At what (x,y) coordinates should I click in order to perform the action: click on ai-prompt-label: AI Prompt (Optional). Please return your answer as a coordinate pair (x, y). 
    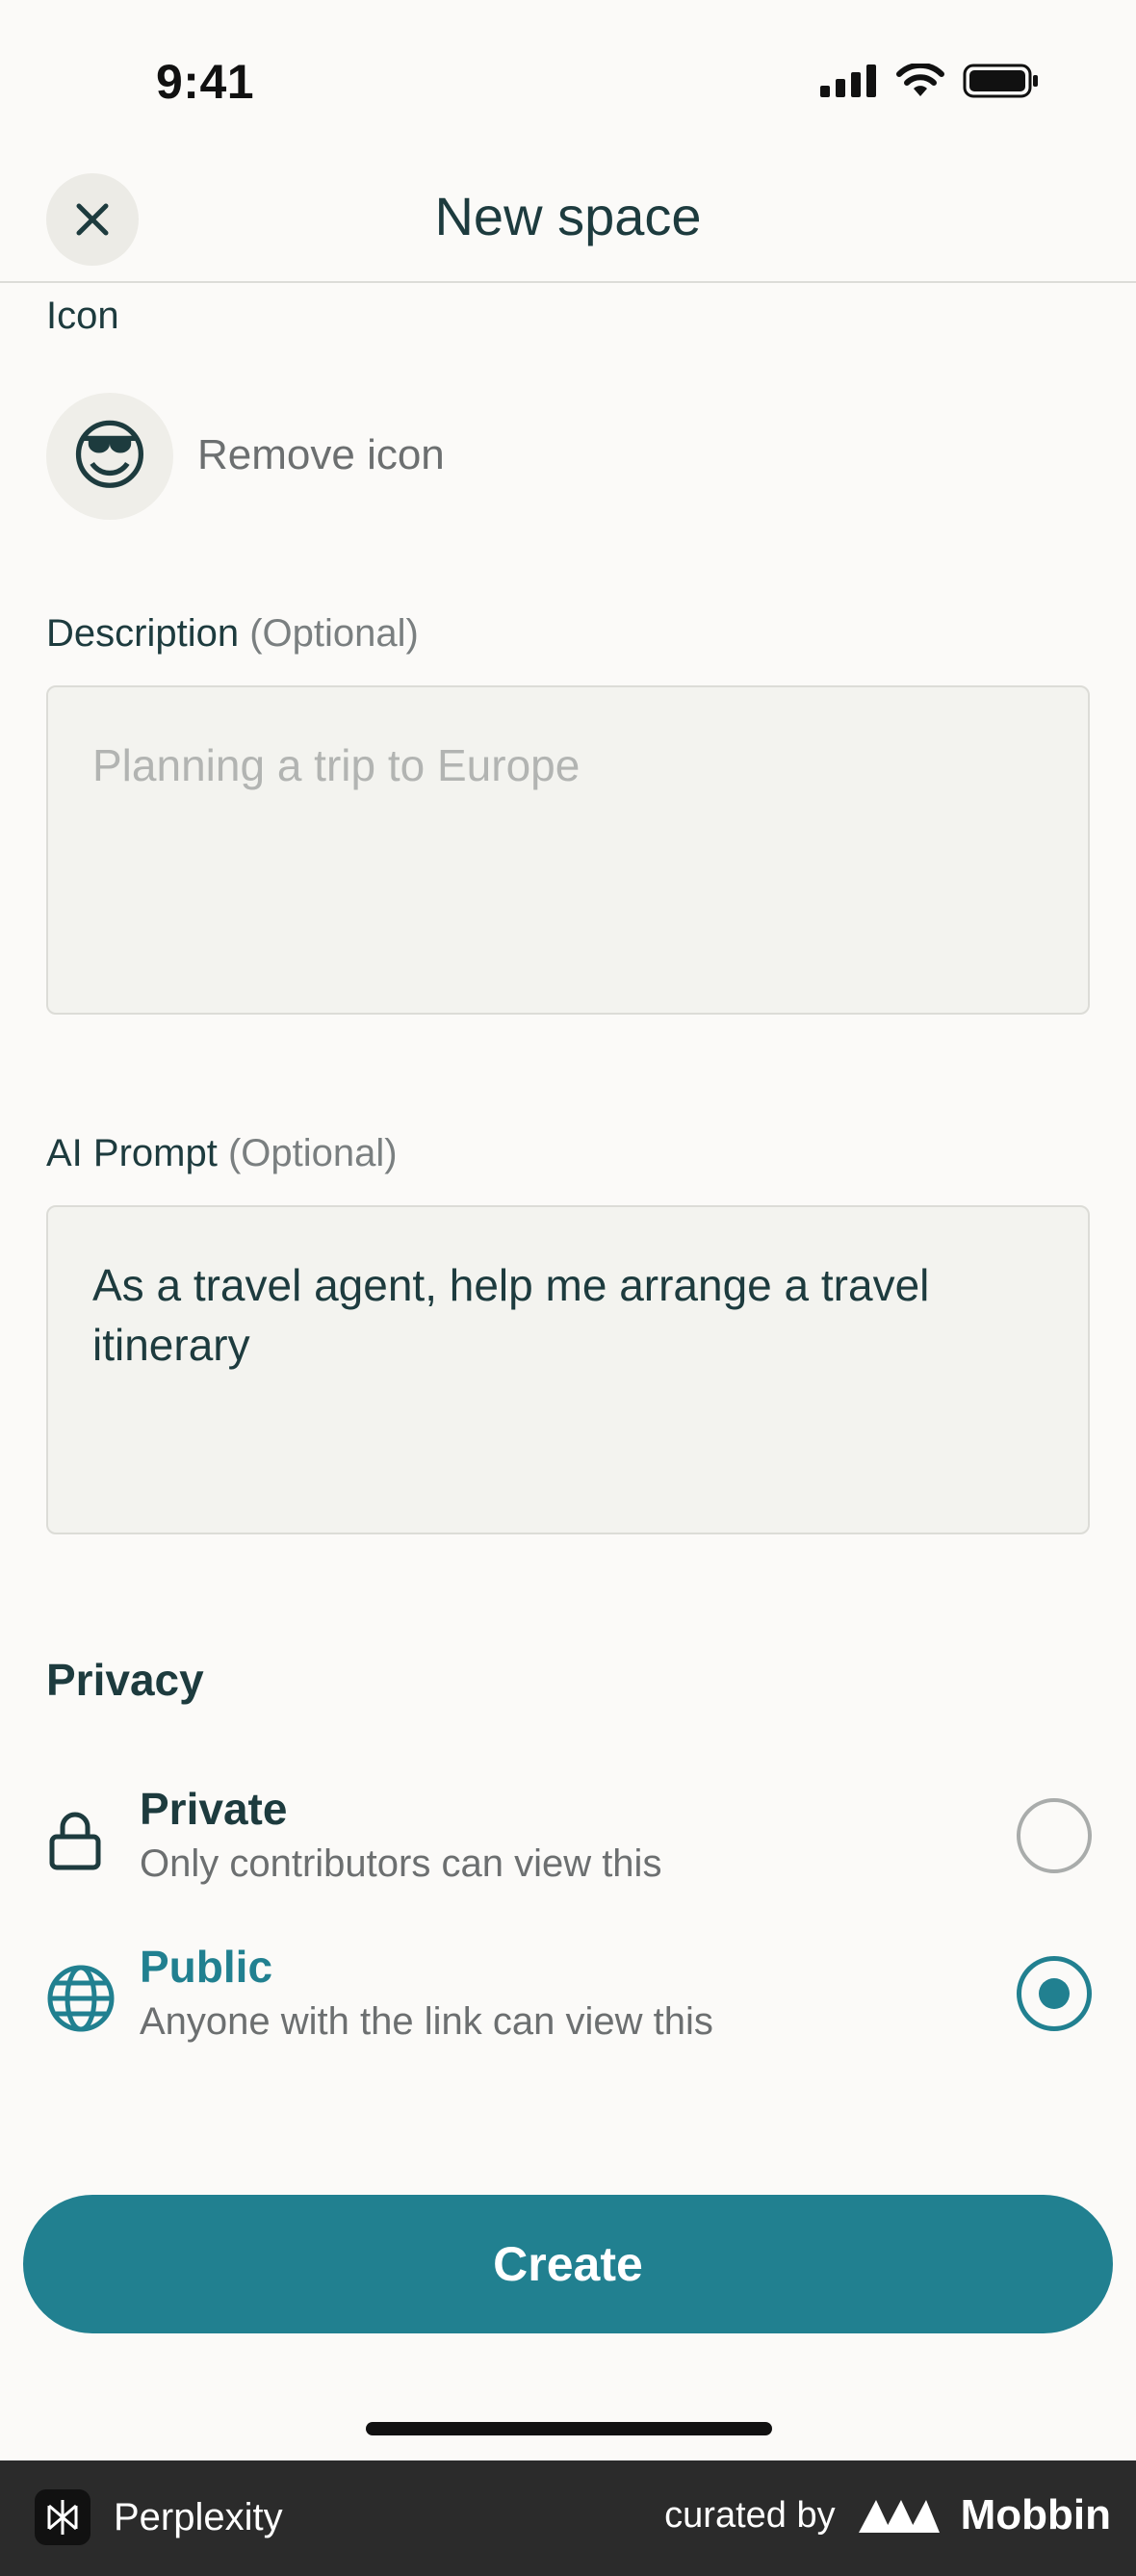
    Looking at the image, I should click on (222, 1153).